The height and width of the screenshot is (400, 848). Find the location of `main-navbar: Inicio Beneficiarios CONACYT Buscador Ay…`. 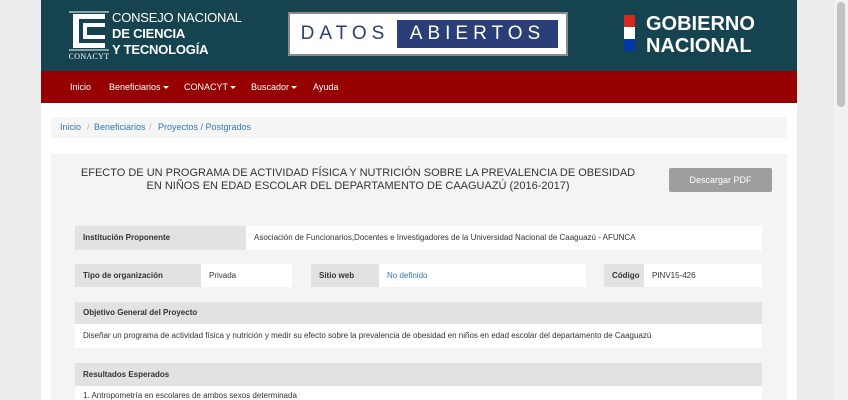

main-navbar: Inicio Beneficiarios CONACYT Buscador Ay… is located at coordinates (419, 87).